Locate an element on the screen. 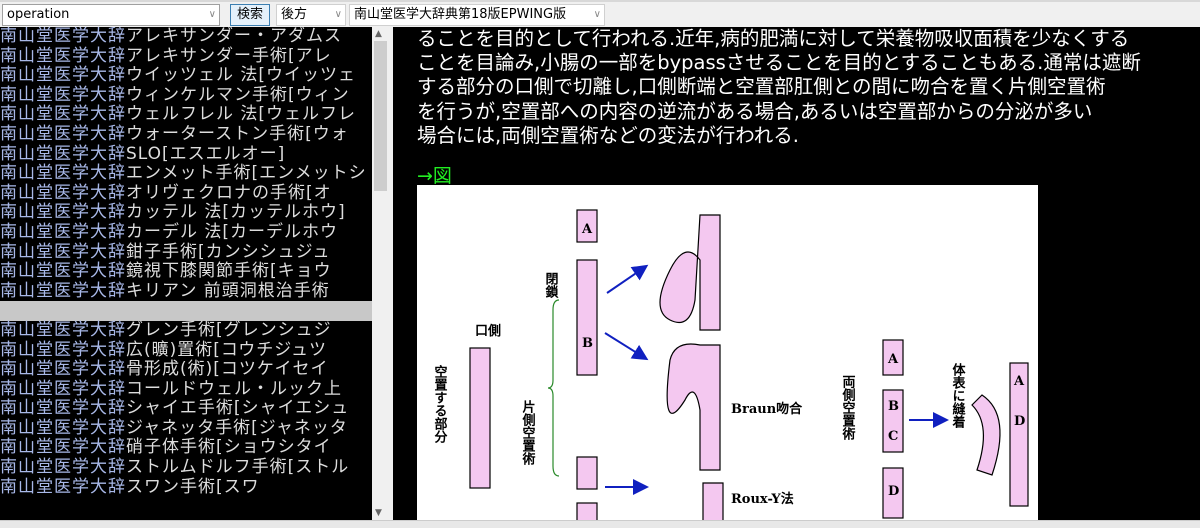 The width and height of the screenshot is (1200, 528). list-item: 南山堂医学大辞カーデル 法[カーデルホウ is located at coordinates (186, 232).